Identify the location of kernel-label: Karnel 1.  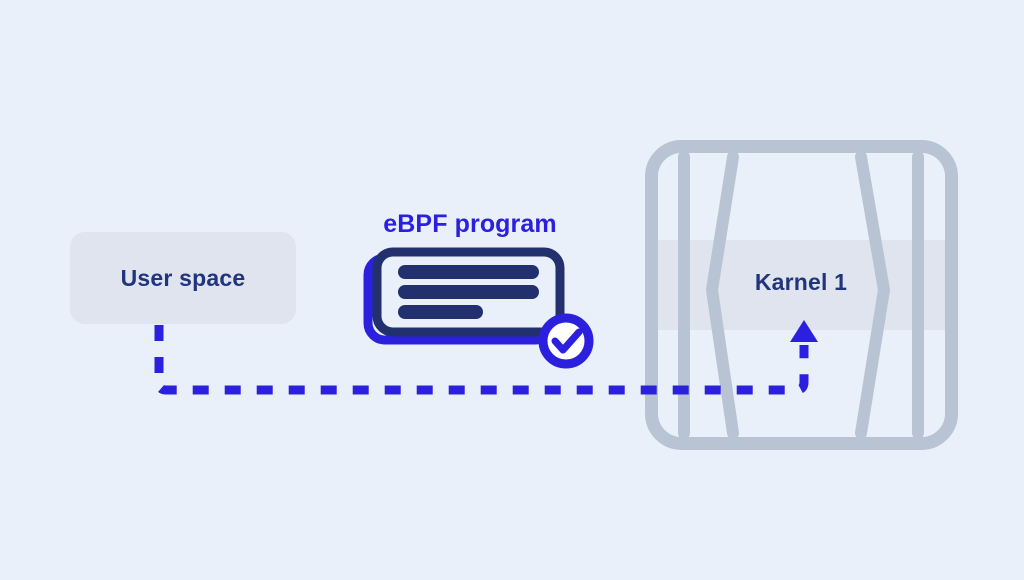
(801, 282).